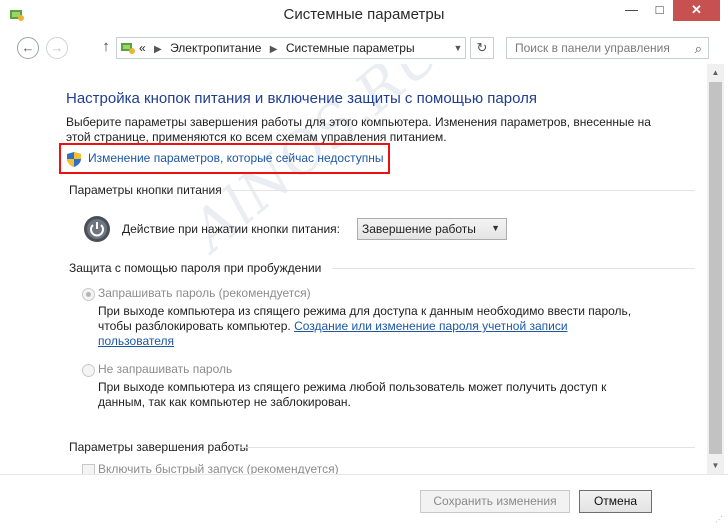 Image resolution: width=728 pixels, height=530 pixels. What do you see at coordinates (106, 48) in the screenshot?
I see `up-arrow-icon: ↑` at bounding box center [106, 48].